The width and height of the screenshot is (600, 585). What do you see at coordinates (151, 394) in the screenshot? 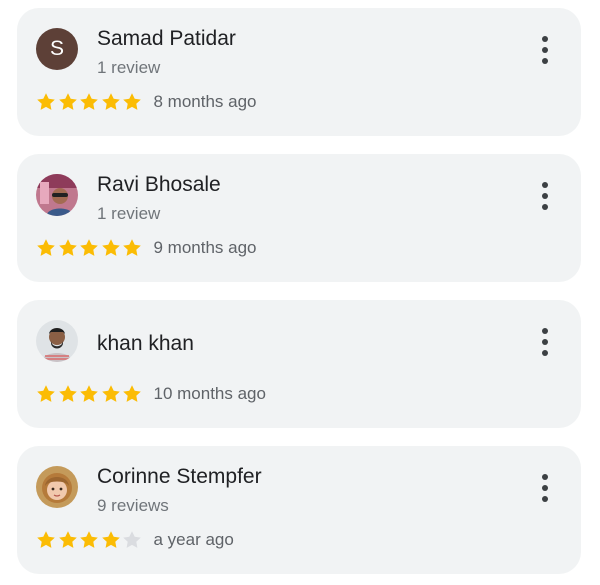
I see `rating-row: 10 months ago` at bounding box center [151, 394].